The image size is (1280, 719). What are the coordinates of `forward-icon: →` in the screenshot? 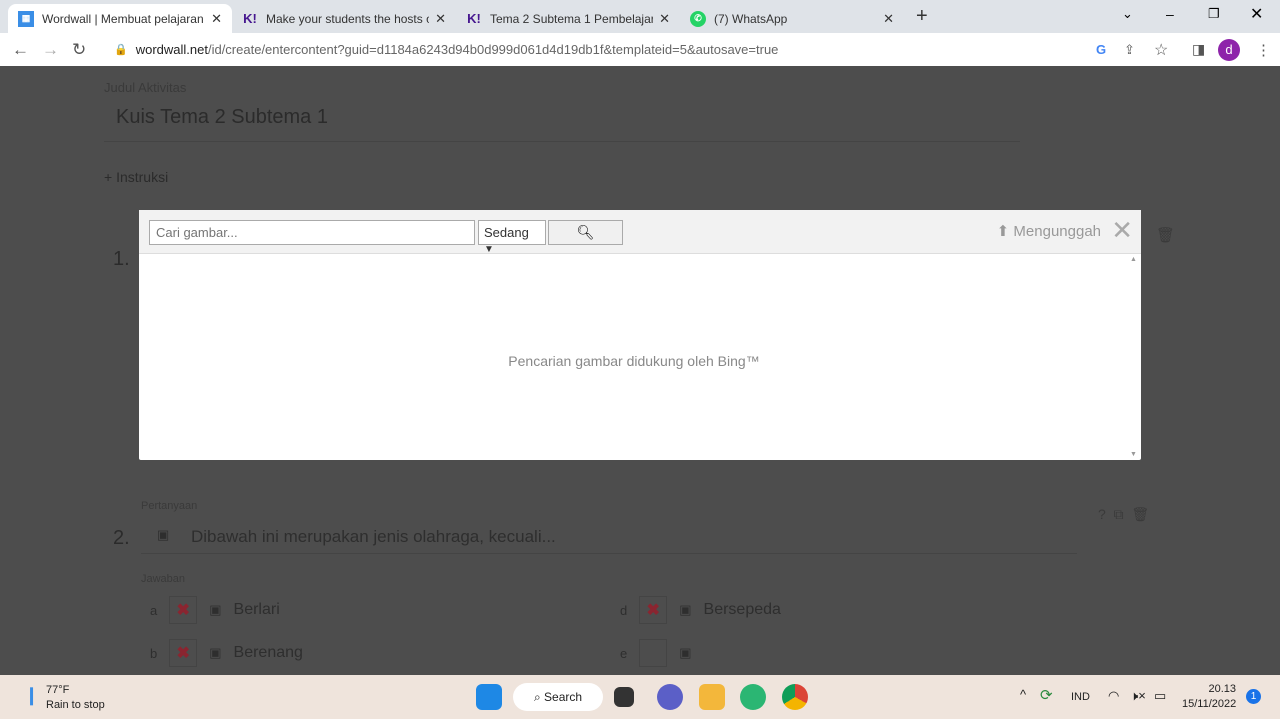 It's located at (50, 50).